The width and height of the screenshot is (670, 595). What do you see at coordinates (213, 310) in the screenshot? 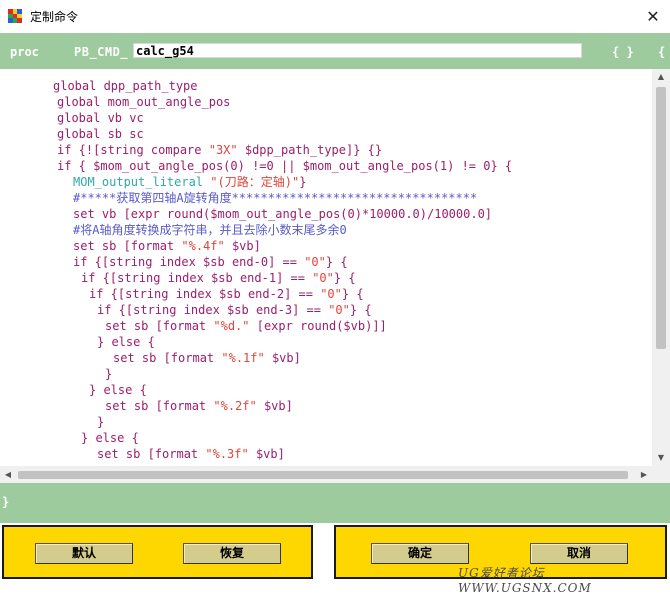
I see `code-token: if {[string index $sb end-3] ==` at bounding box center [213, 310].